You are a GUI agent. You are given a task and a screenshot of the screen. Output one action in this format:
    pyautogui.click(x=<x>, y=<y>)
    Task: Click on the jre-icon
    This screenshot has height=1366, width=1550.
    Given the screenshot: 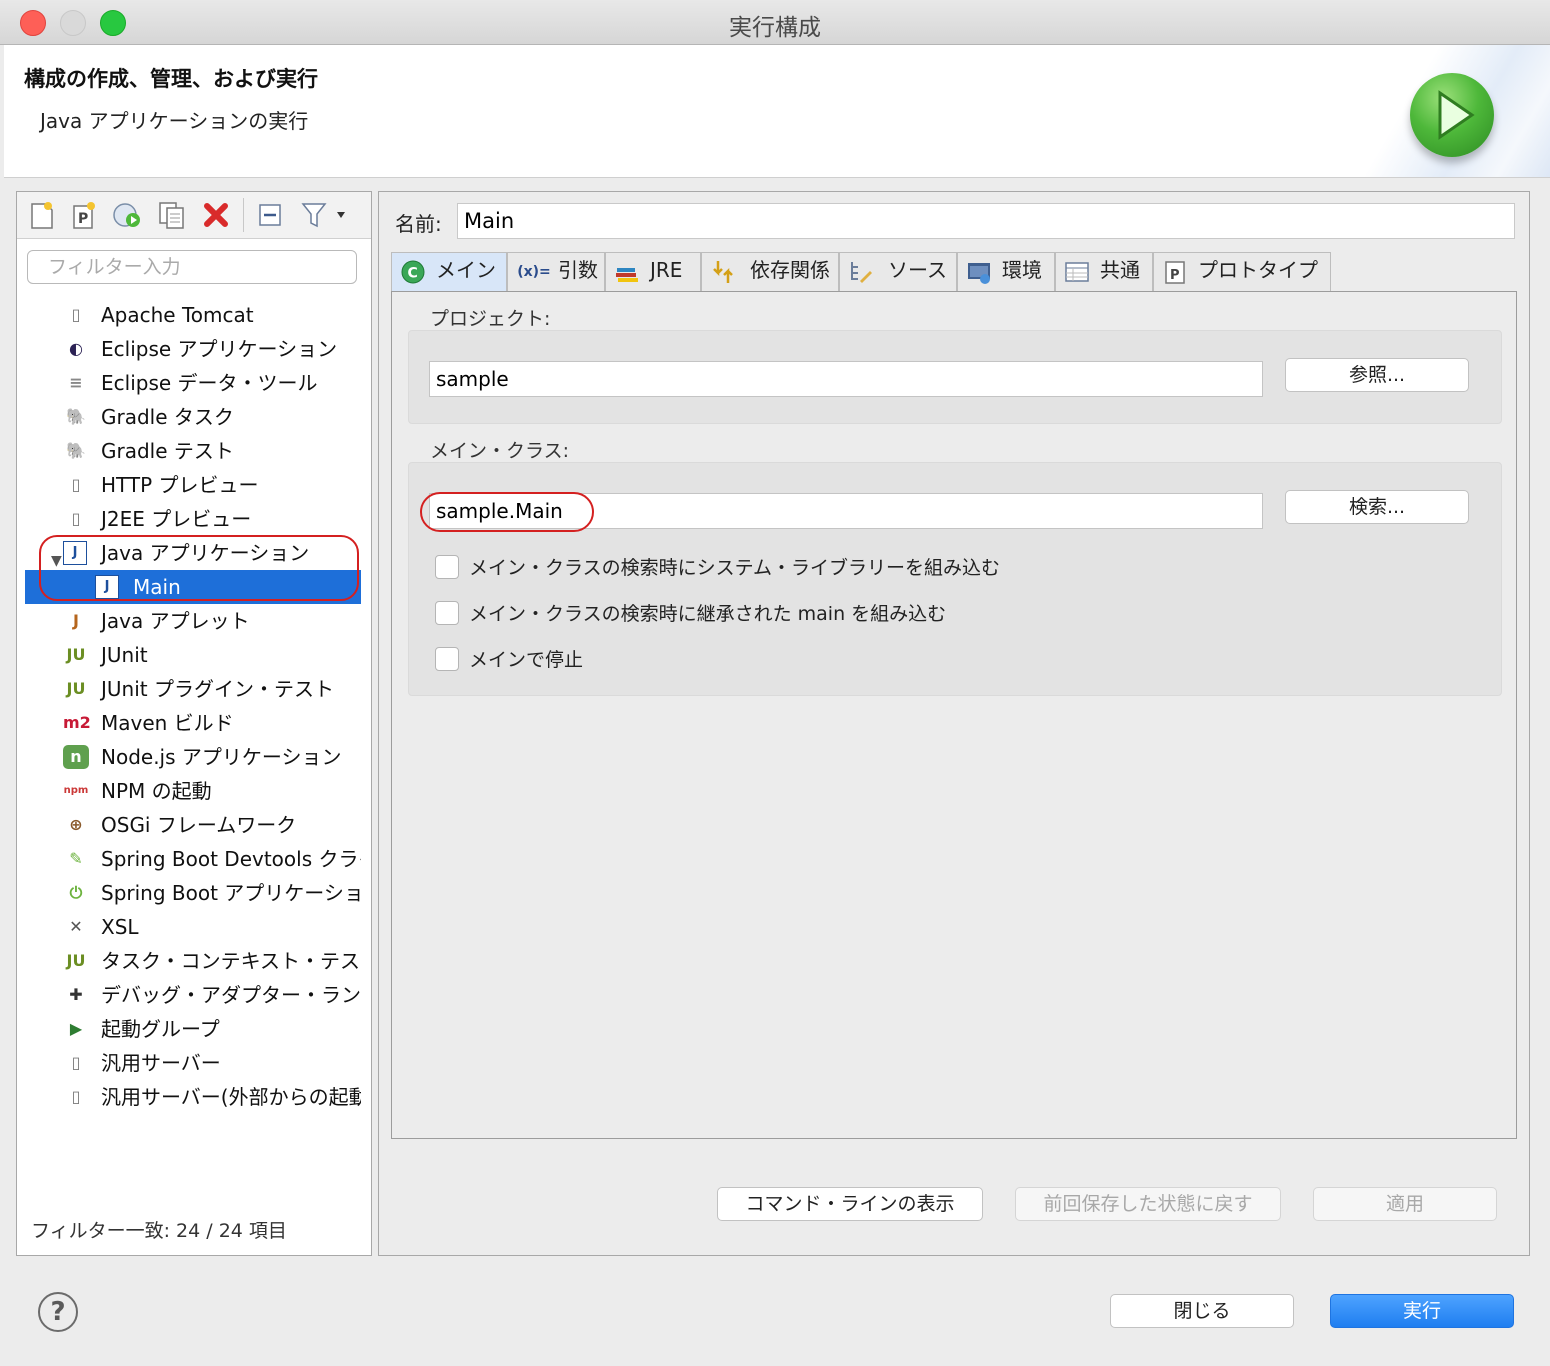 What is the action you would take?
    pyautogui.click(x=627, y=272)
    